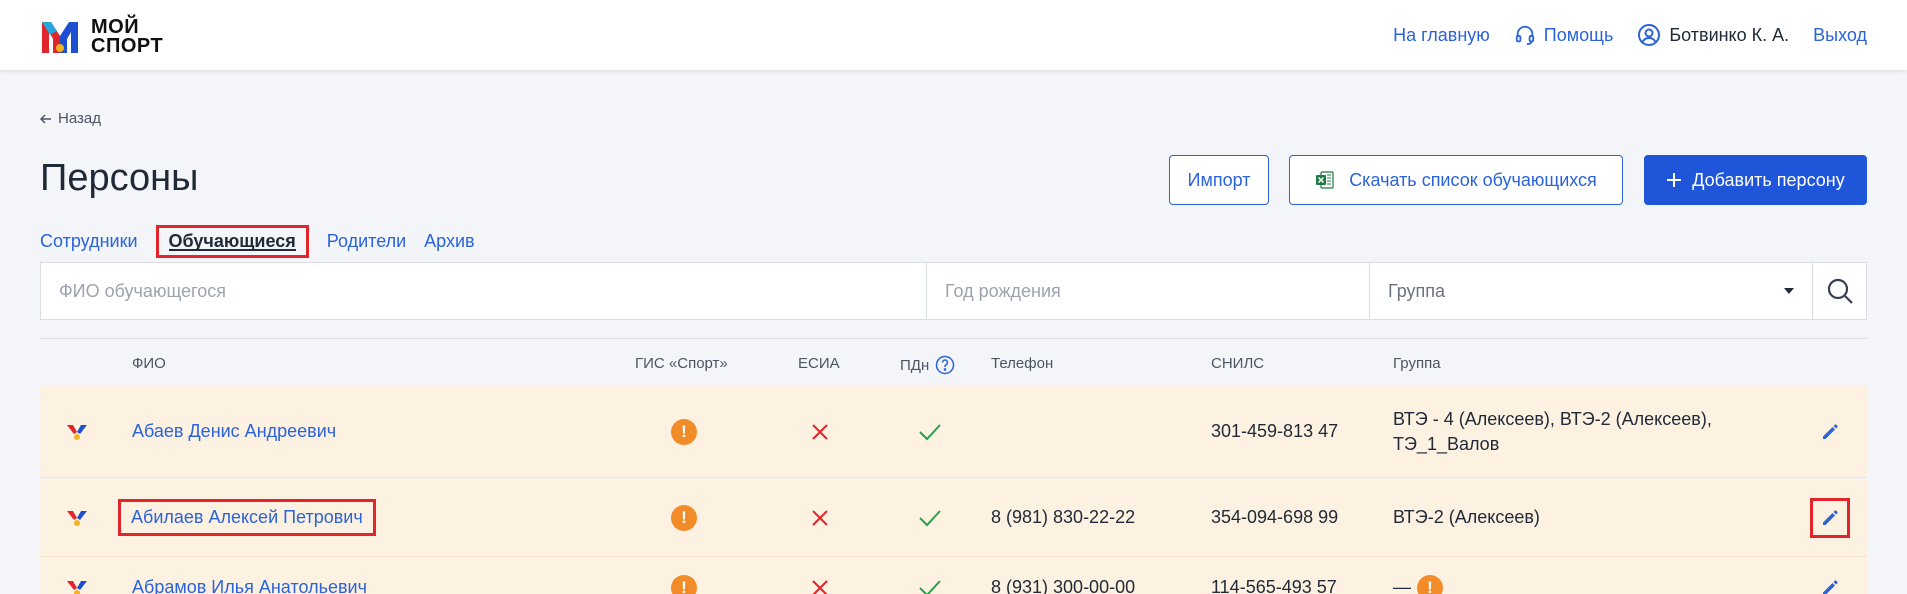 The image size is (1907, 594). Describe the element at coordinates (1524, 35) in the screenshot. I see `headset-icon` at that location.